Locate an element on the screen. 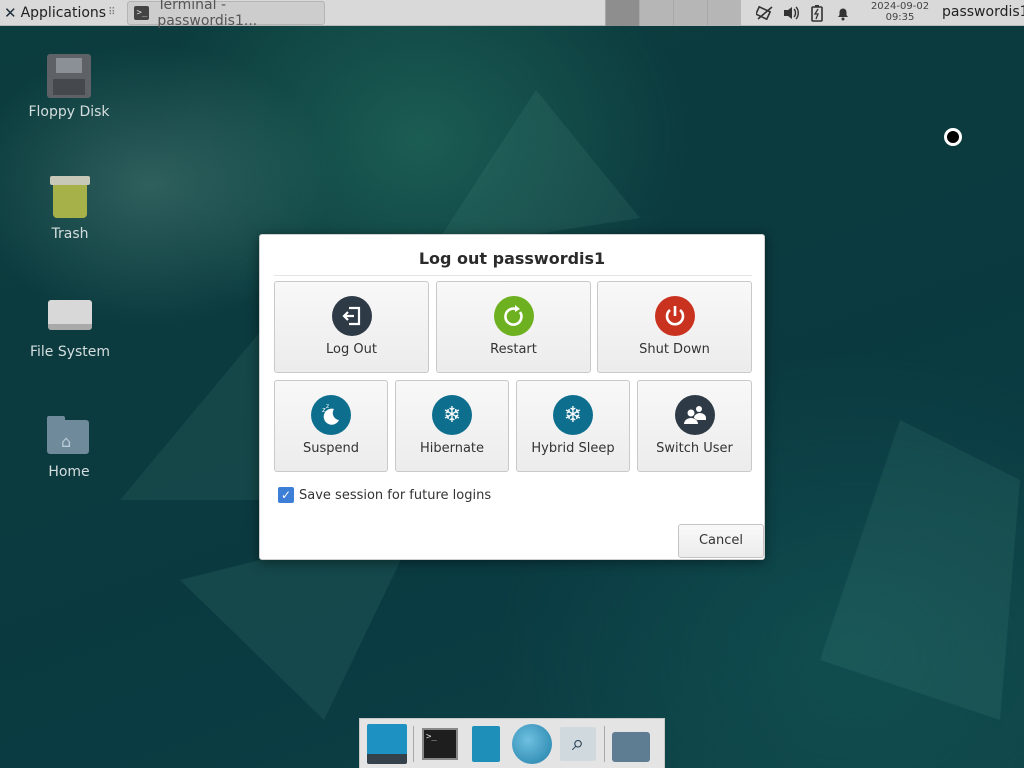  file-manager-icon is located at coordinates (486, 743).